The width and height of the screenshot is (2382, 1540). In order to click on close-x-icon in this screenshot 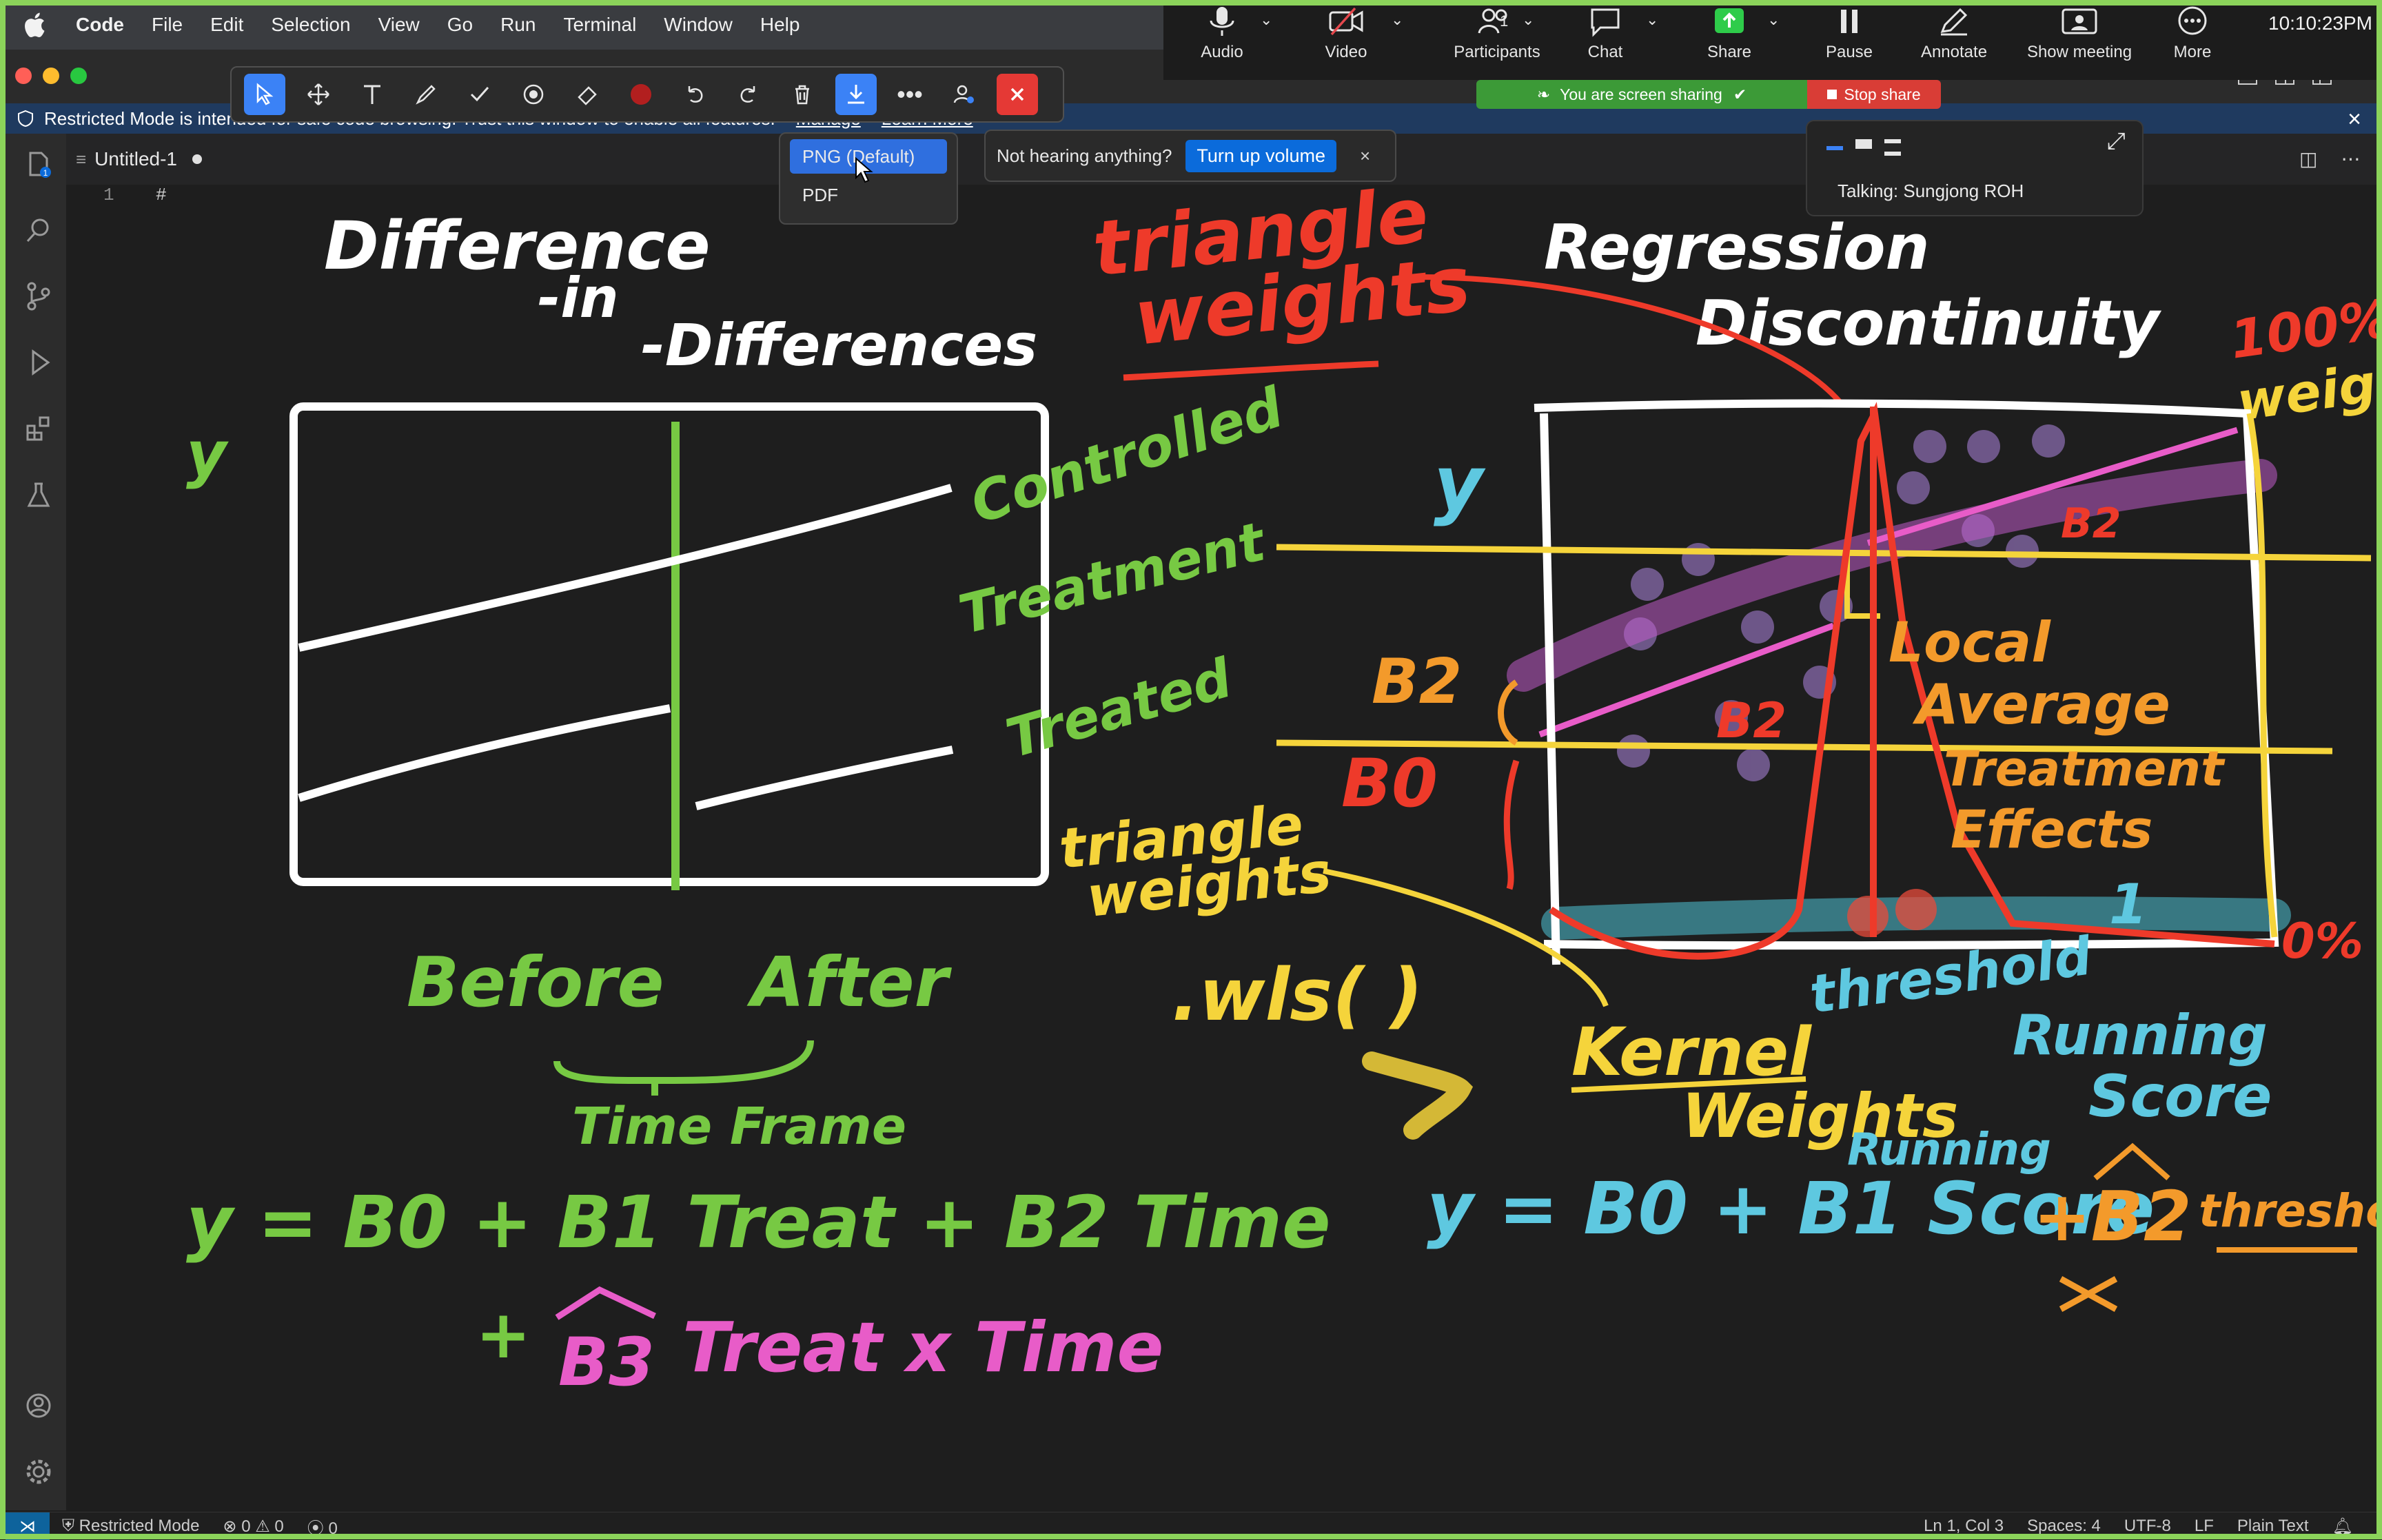, I will do `click(1017, 94)`.